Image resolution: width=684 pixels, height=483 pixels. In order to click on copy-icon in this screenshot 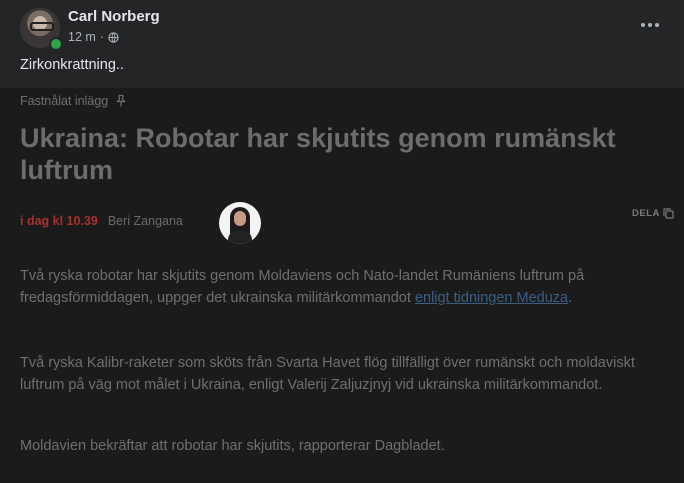, I will do `click(668, 213)`.